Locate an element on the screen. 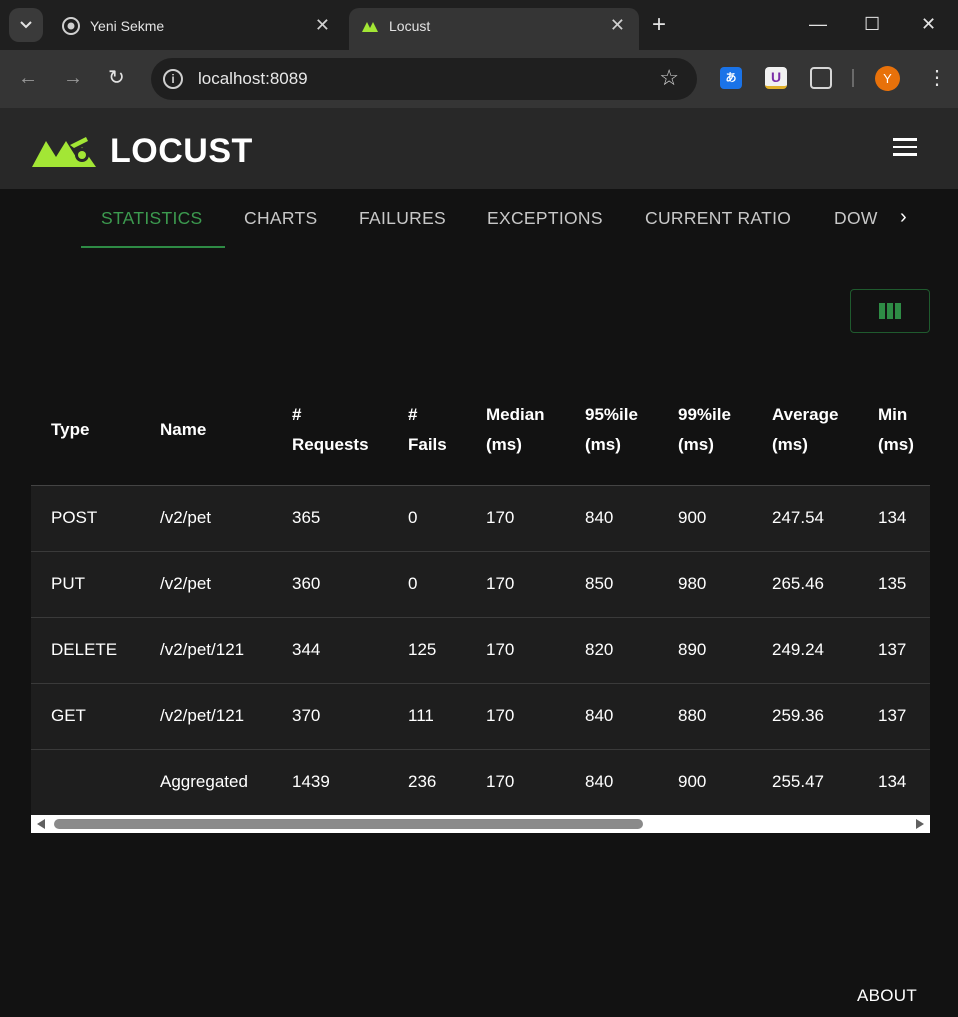 The height and width of the screenshot is (1017, 958). cell-average: 255.47 is located at coordinates (805, 782).